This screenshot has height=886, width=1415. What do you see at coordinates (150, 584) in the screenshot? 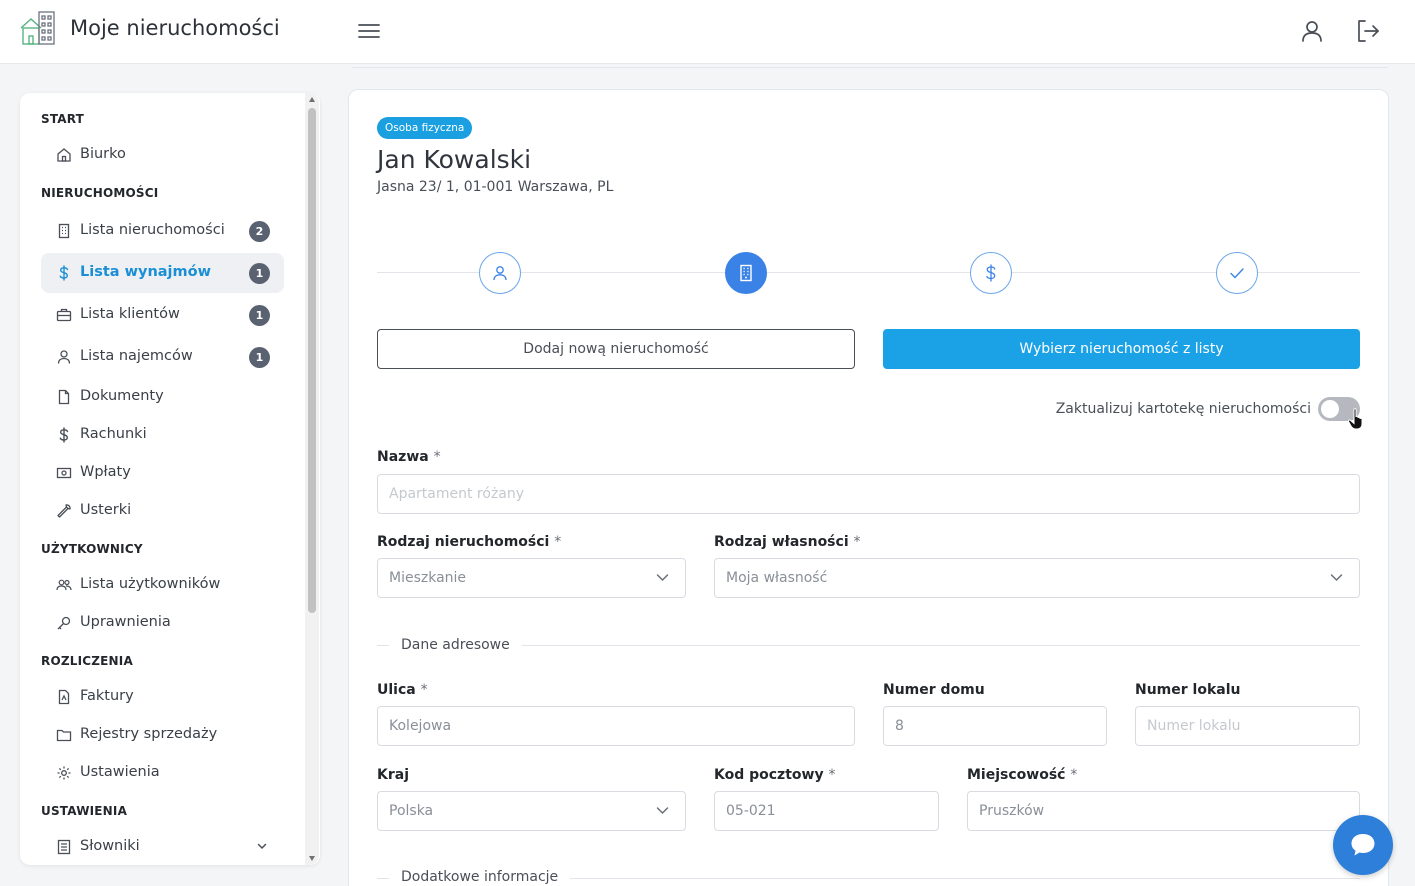
I see `sidebar-item-label: Lista użytkowników` at bounding box center [150, 584].